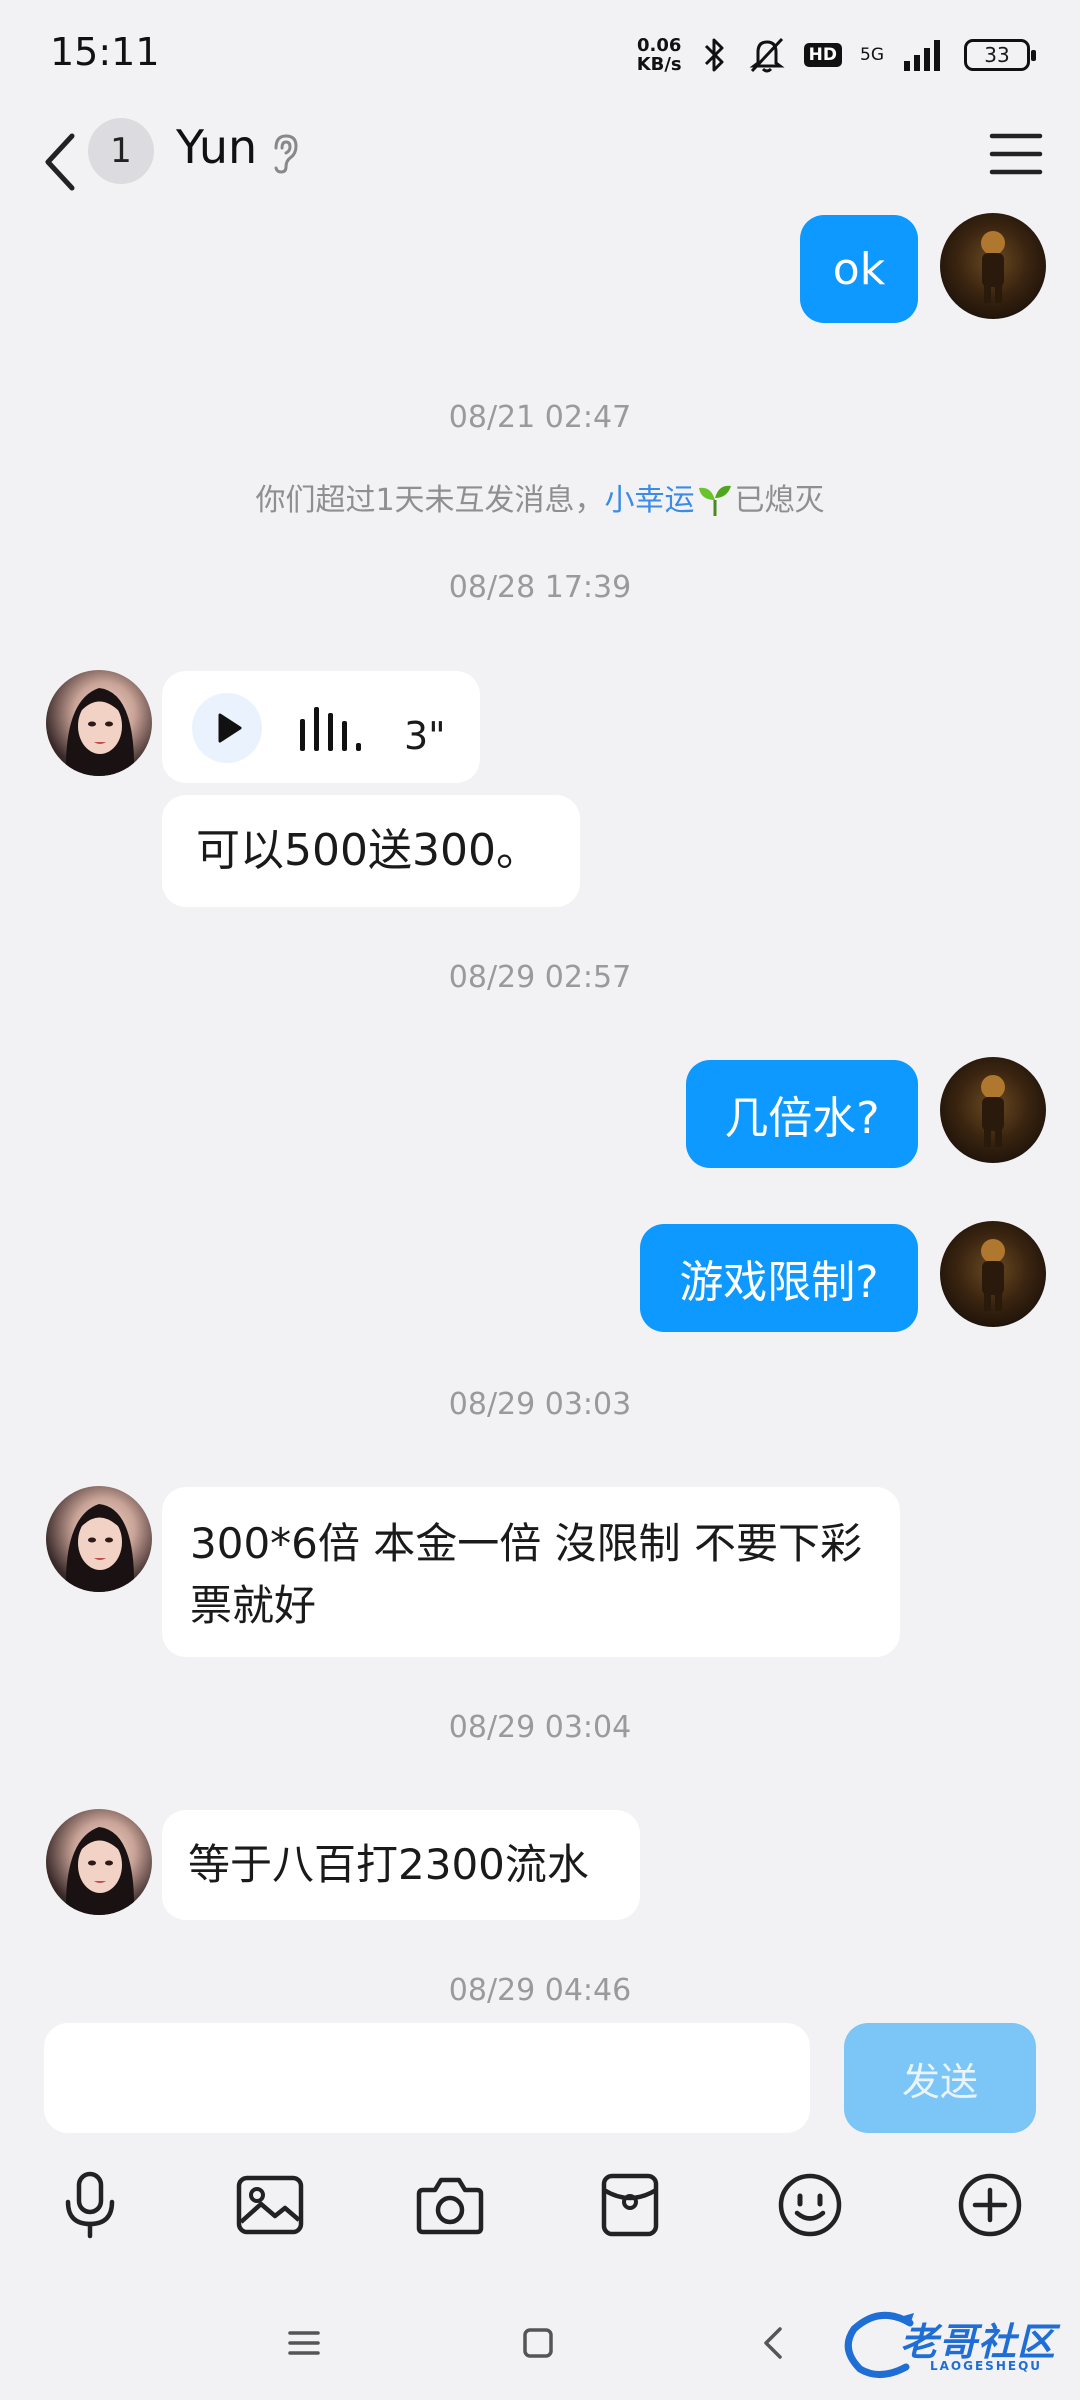 The height and width of the screenshot is (2400, 1080). What do you see at coordinates (401, 1865) in the screenshot?
I see `message-bubble-incoming: 等于八百打2300流水` at bounding box center [401, 1865].